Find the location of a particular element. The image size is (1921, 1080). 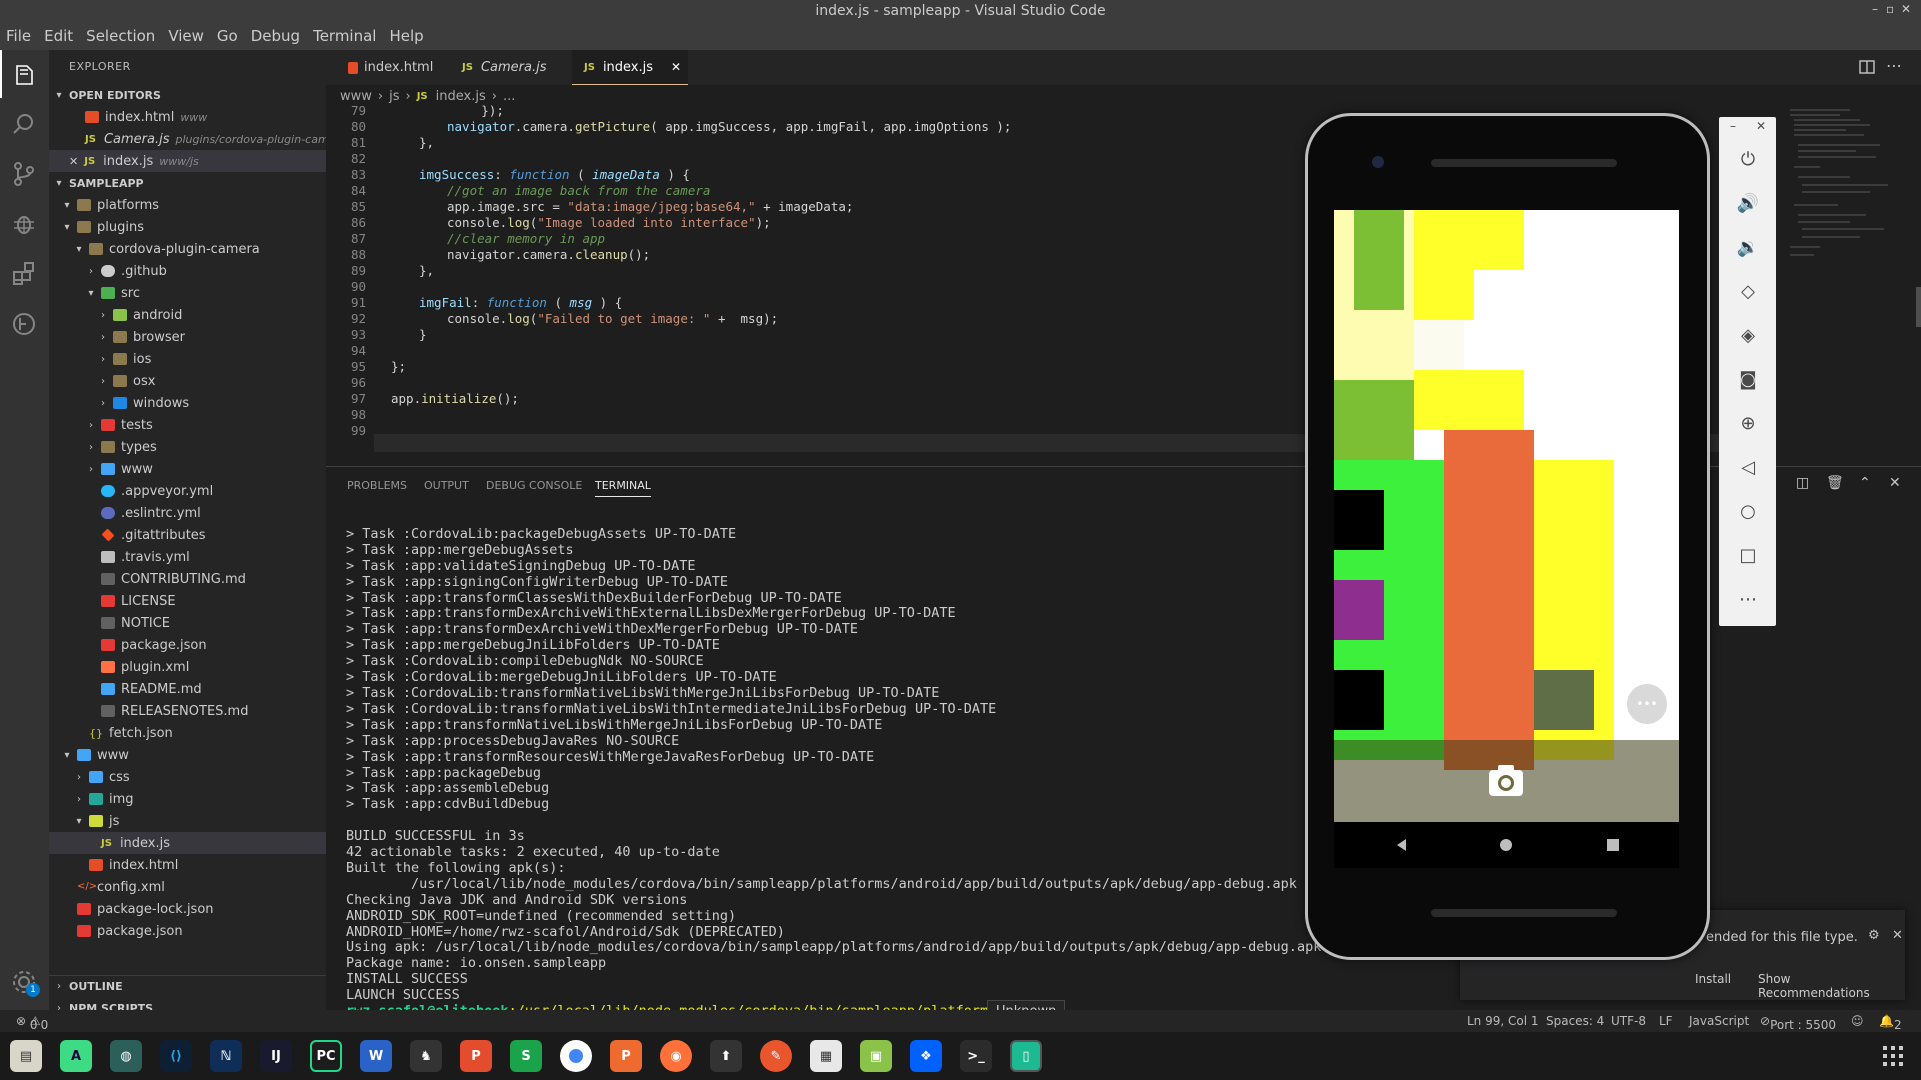

tree-item: </> config.xml is located at coordinates (187, 887).